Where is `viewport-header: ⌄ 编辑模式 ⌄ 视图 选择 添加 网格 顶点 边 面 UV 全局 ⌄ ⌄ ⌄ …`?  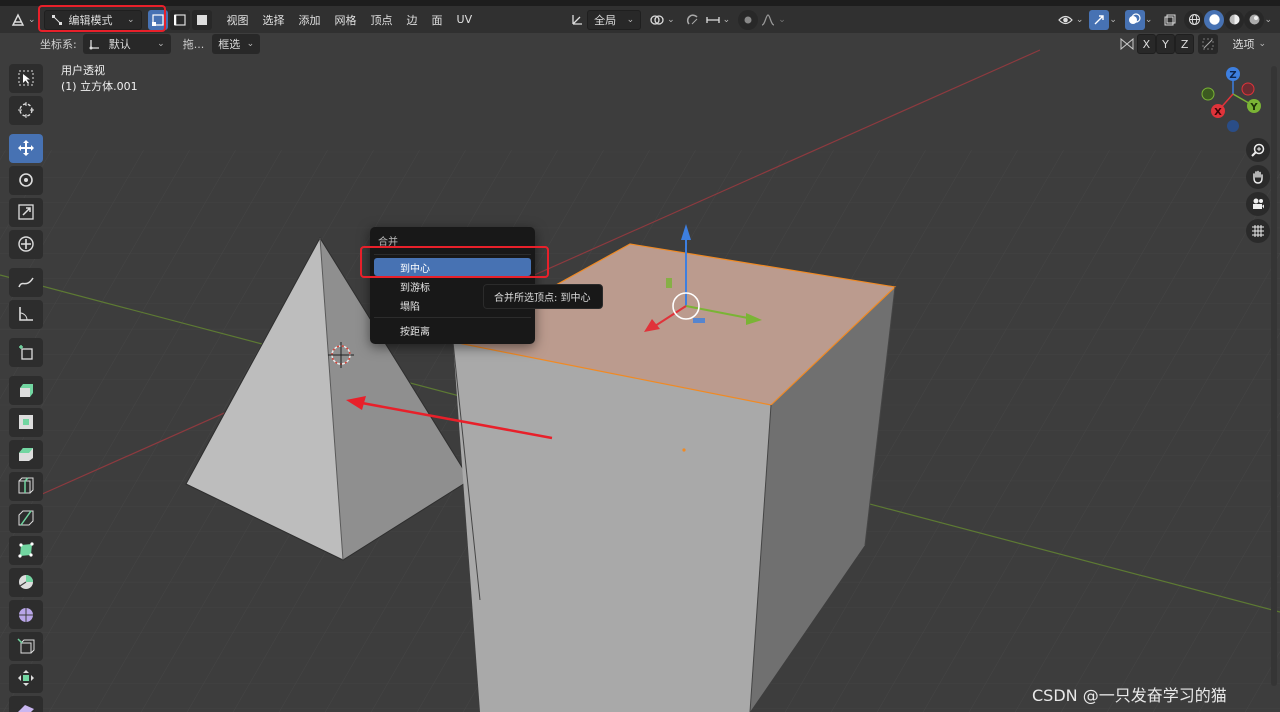
viewport-header: ⌄ 编辑模式 ⌄ 视图 选择 添加 网格 顶点 边 面 UV 全局 ⌄ ⌄ ⌄ … is located at coordinates (640, 19).